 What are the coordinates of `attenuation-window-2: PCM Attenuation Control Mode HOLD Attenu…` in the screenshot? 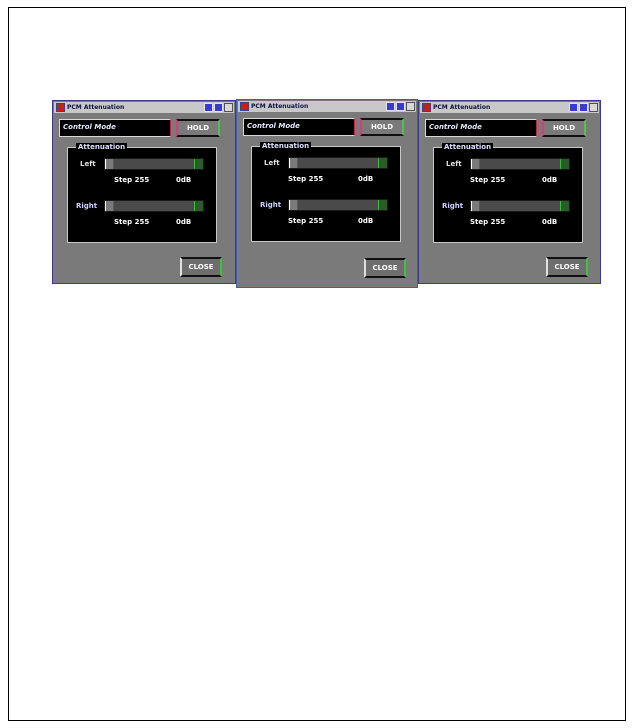 It's located at (327, 193).